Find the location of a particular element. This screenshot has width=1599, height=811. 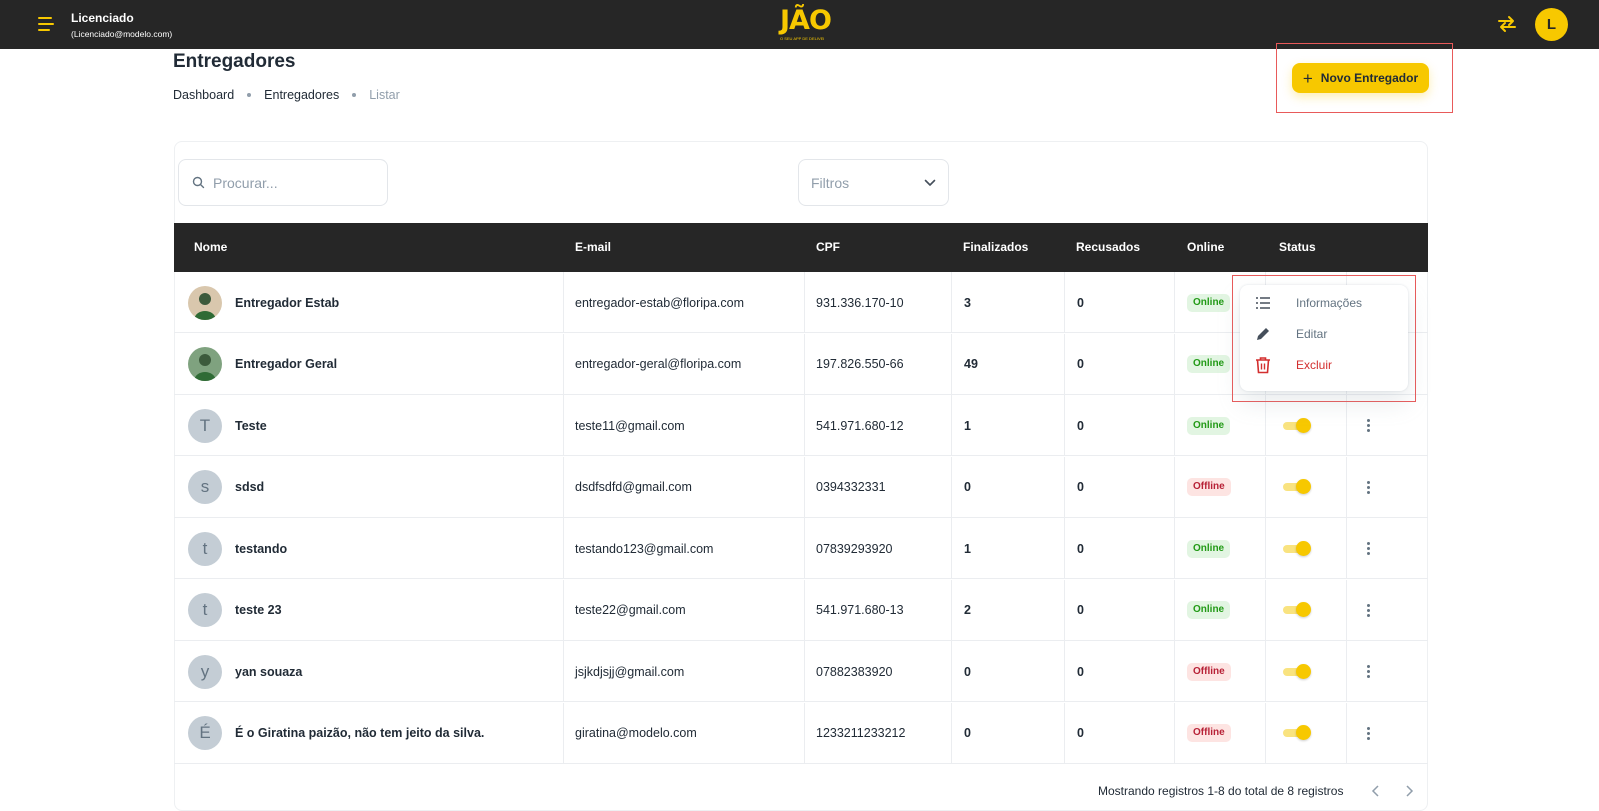

search-input is located at coordinates (293, 182).